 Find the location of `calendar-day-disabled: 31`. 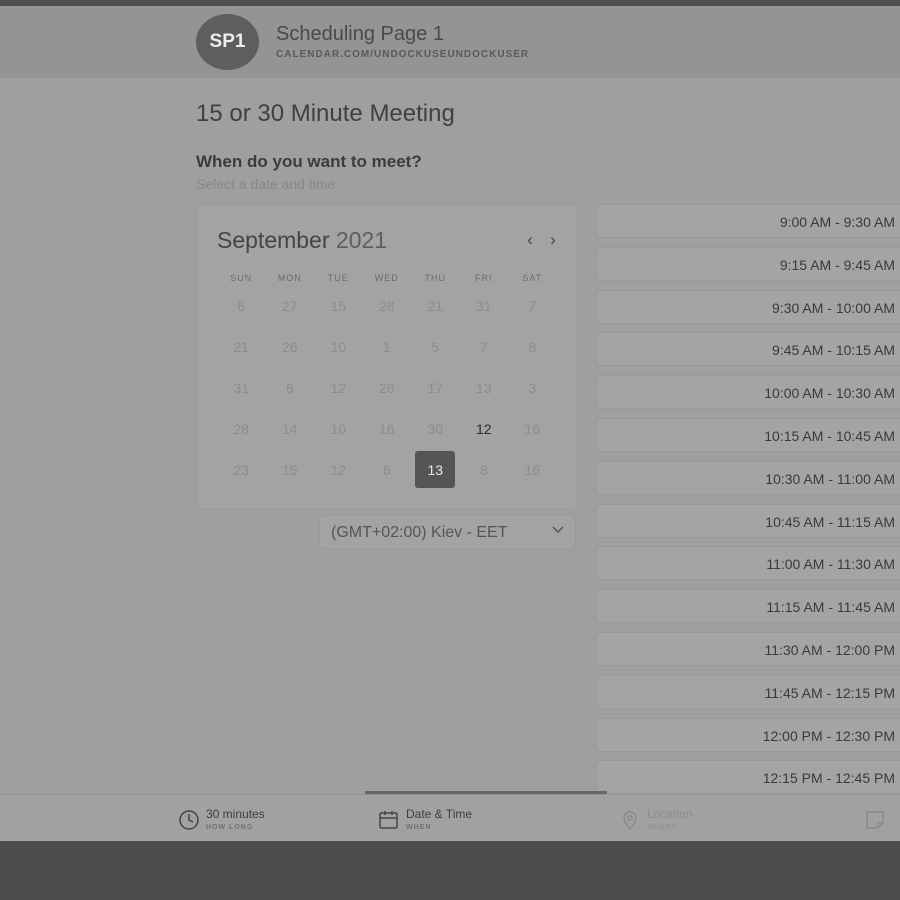

calendar-day-disabled: 31 is located at coordinates (483, 305).